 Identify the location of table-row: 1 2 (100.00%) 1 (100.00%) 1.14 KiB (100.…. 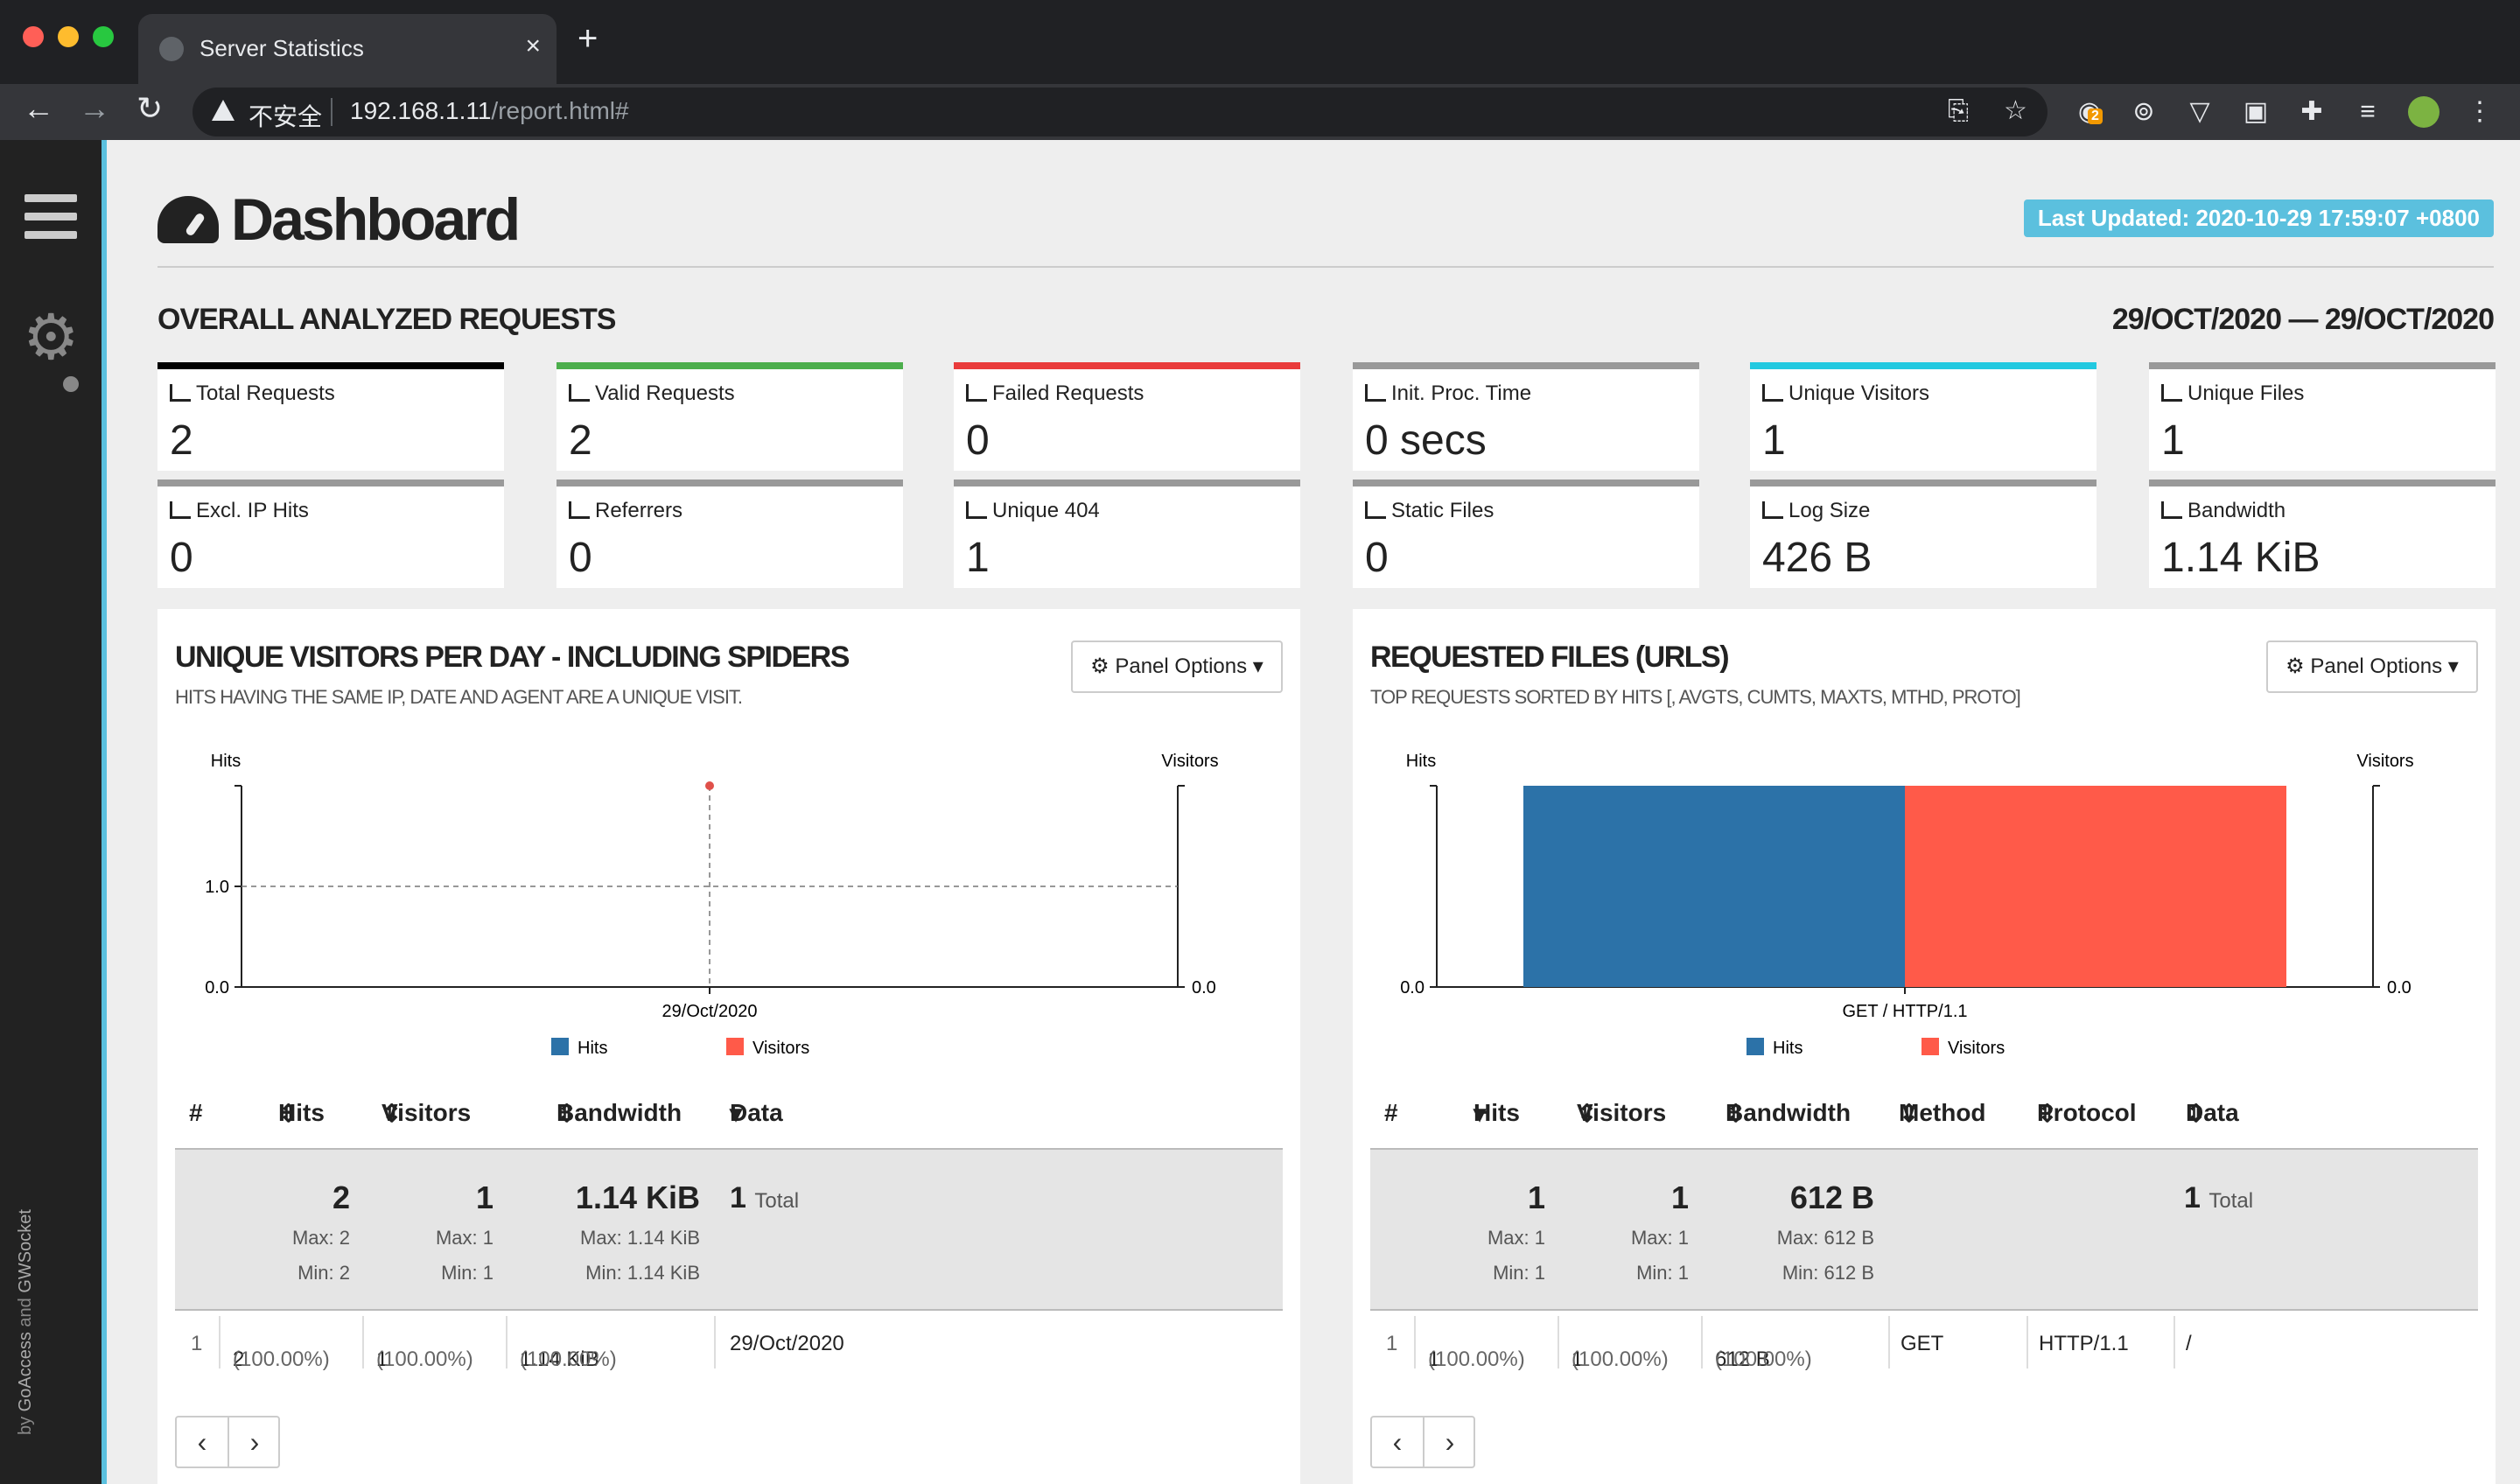
(729, 1343).